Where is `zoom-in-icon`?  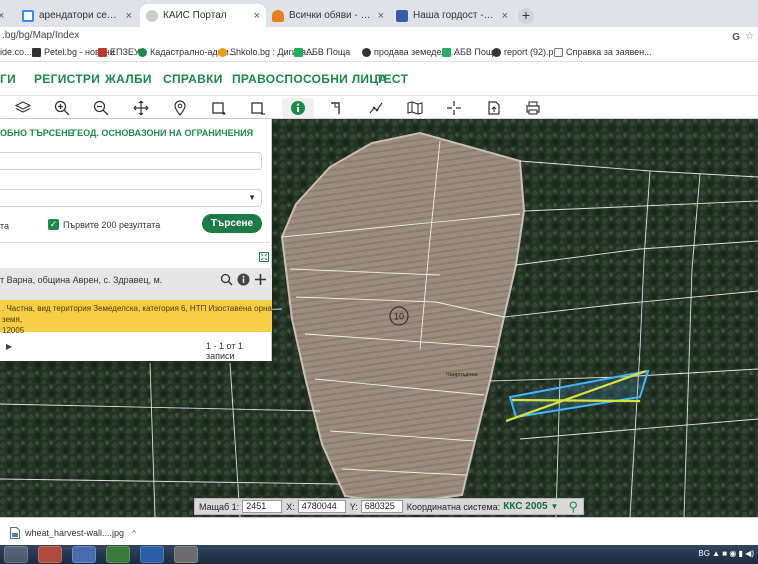 zoom-in-icon is located at coordinates (62, 108).